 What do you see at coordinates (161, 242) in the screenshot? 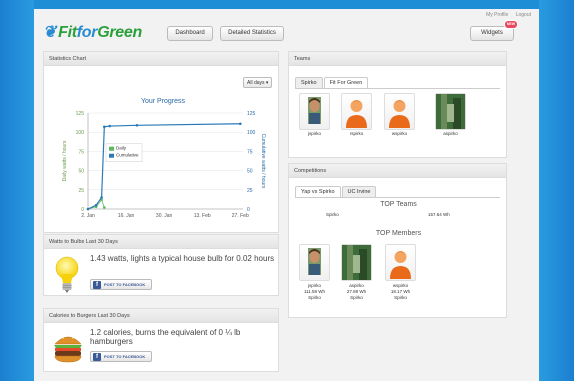
I see `panel-title: Watts to Bulbs Last 30 Days` at bounding box center [161, 242].